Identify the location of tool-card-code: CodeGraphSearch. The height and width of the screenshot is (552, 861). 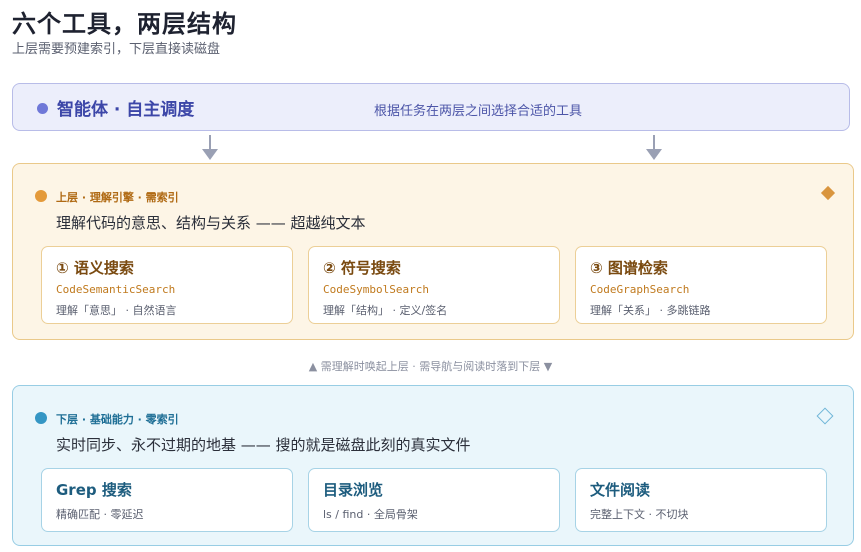
(640, 289).